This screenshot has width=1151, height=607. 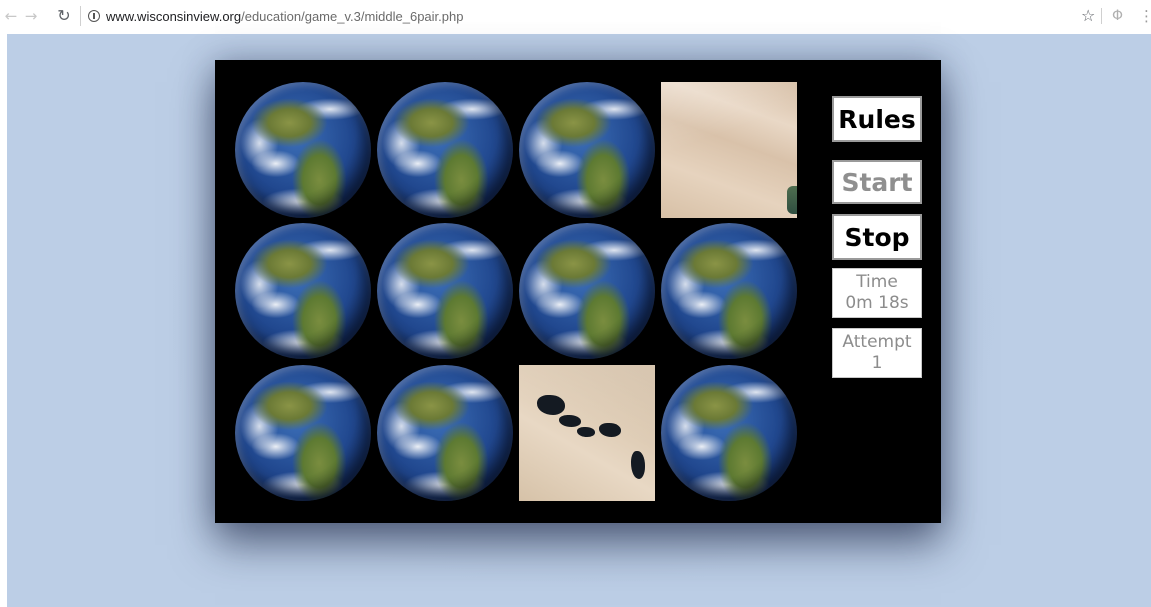 What do you see at coordinates (11, 16) in the screenshot?
I see `back-arrow-icon: ←` at bounding box center [11, 16].